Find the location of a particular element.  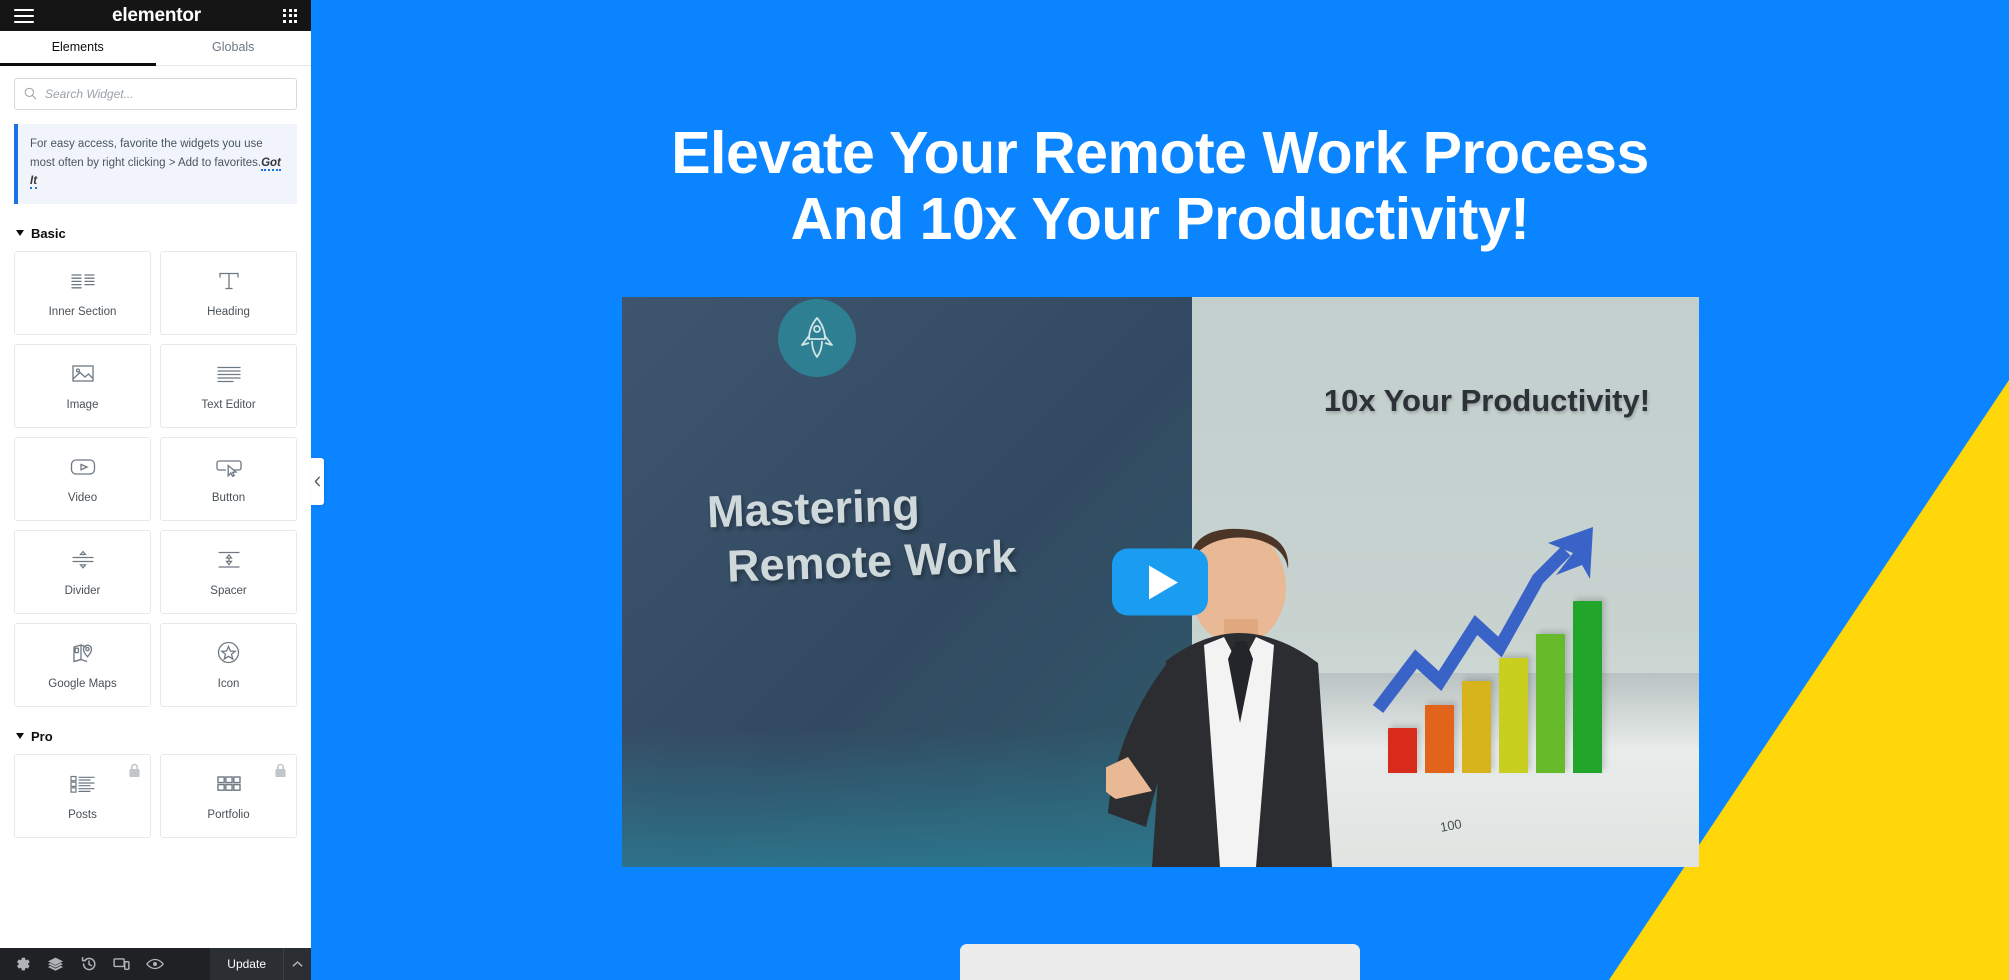

bar-chart-graphic is located at coordinates (1494, 687).